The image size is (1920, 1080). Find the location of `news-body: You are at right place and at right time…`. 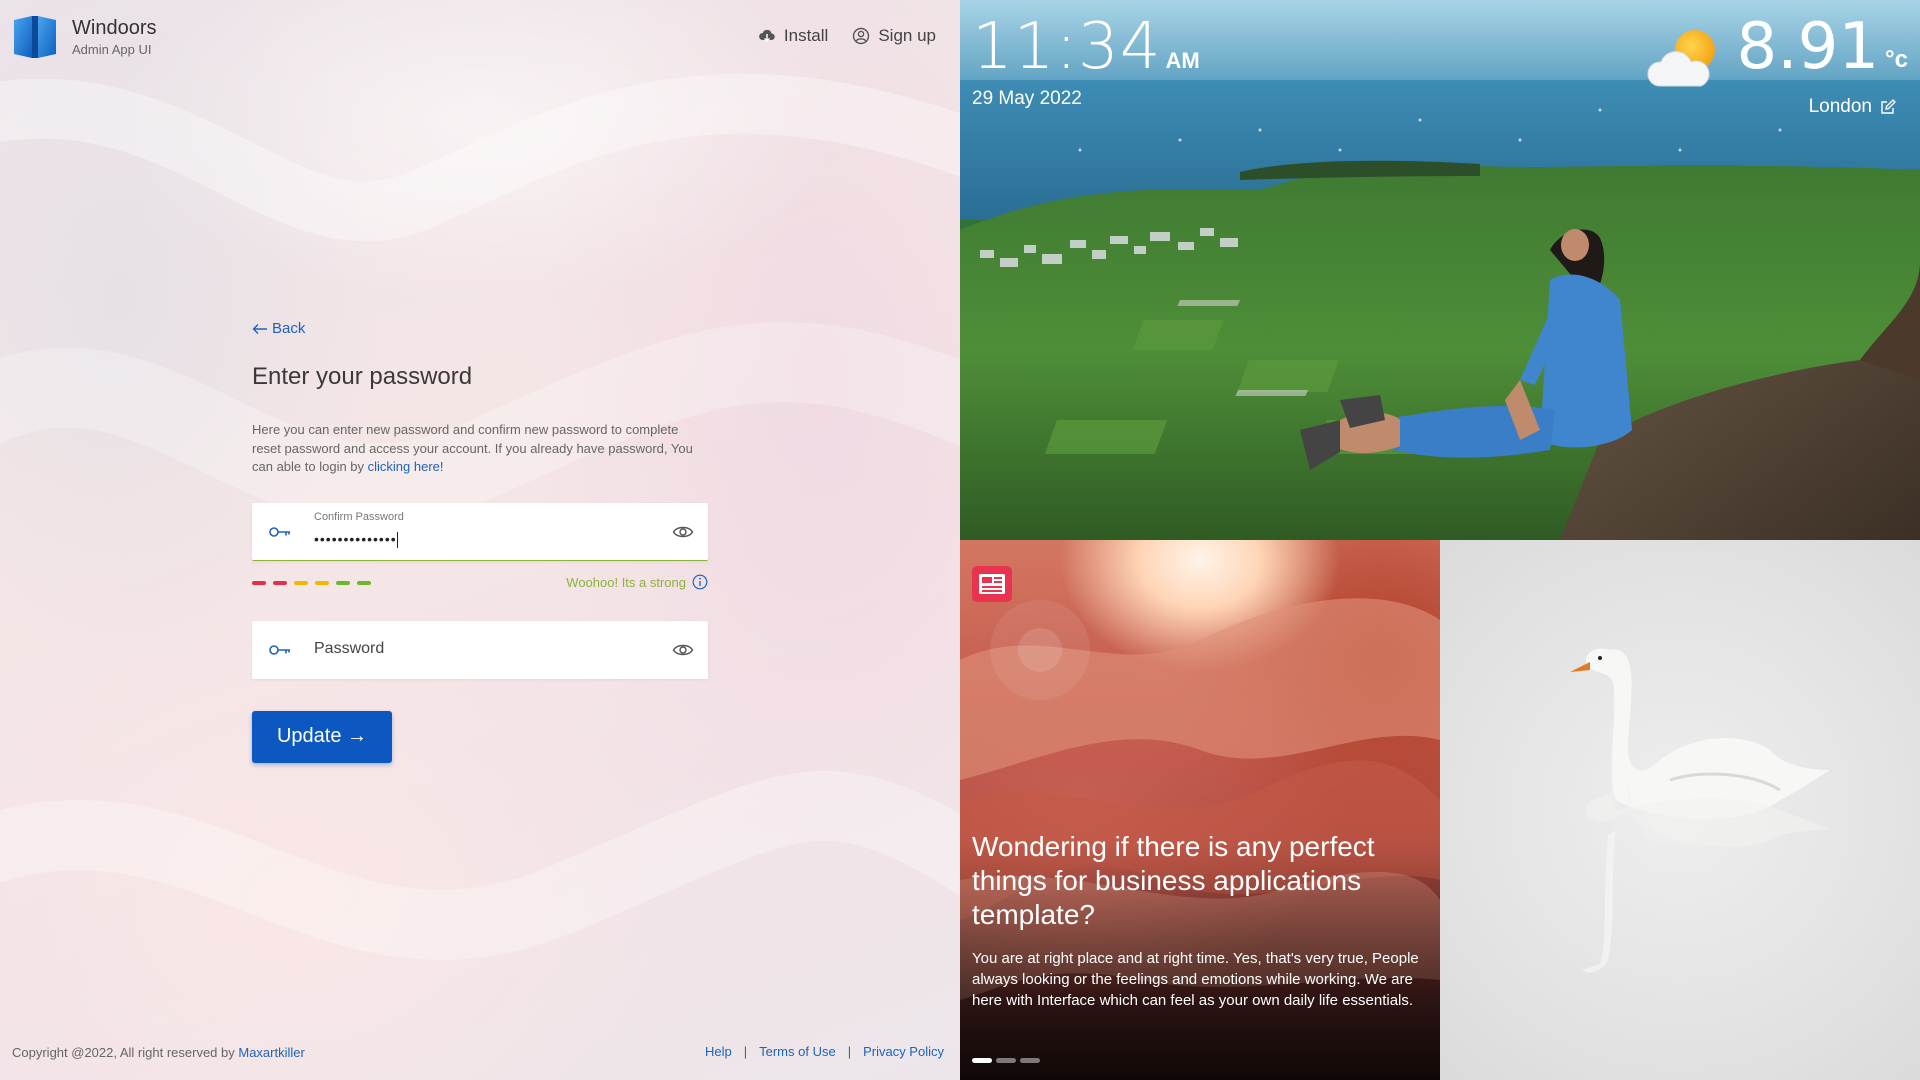

news-body: You are at right place and at right time… is located at coordinates (1195, 979).